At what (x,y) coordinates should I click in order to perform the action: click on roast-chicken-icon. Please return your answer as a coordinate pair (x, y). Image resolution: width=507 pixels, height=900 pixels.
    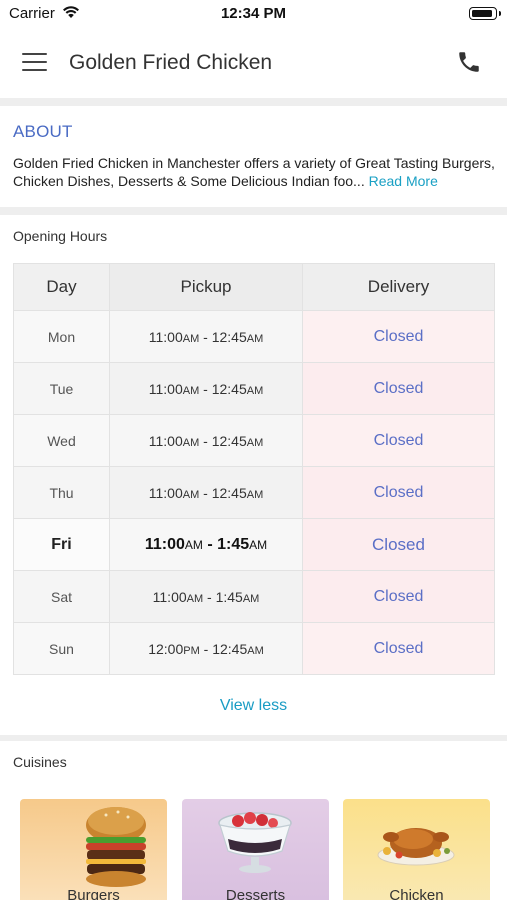
    Looking at the image, I should click on (416, 847).